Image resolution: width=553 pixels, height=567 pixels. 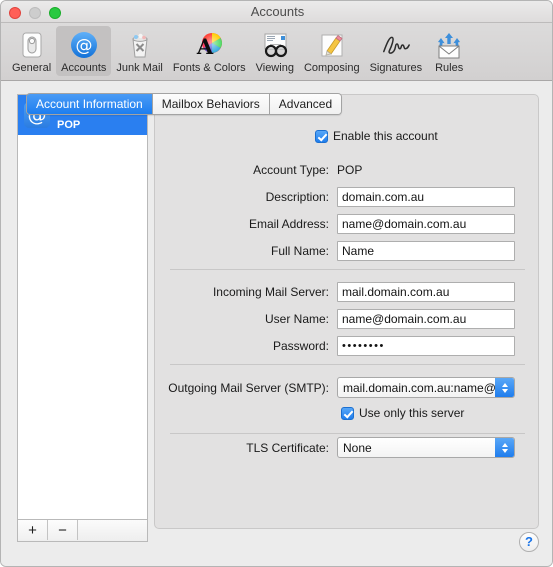 I want to click on tls-certificate-select: None, so click(x=426, y=447).